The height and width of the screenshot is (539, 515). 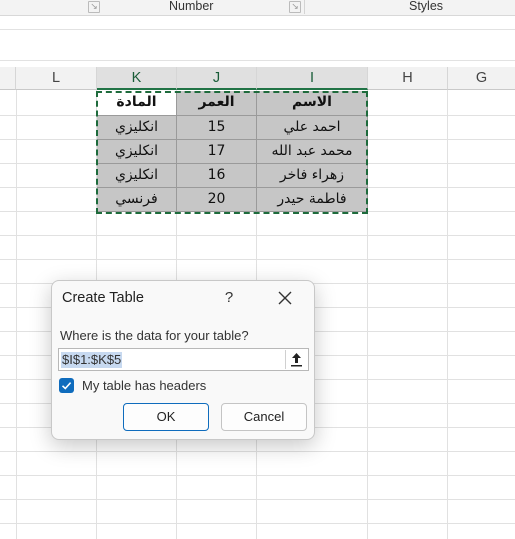 What do you see at coordinates (312, 103) in the screenshot?
I see `cell-i1-header: الاسم` at bounding box center [312, 103].